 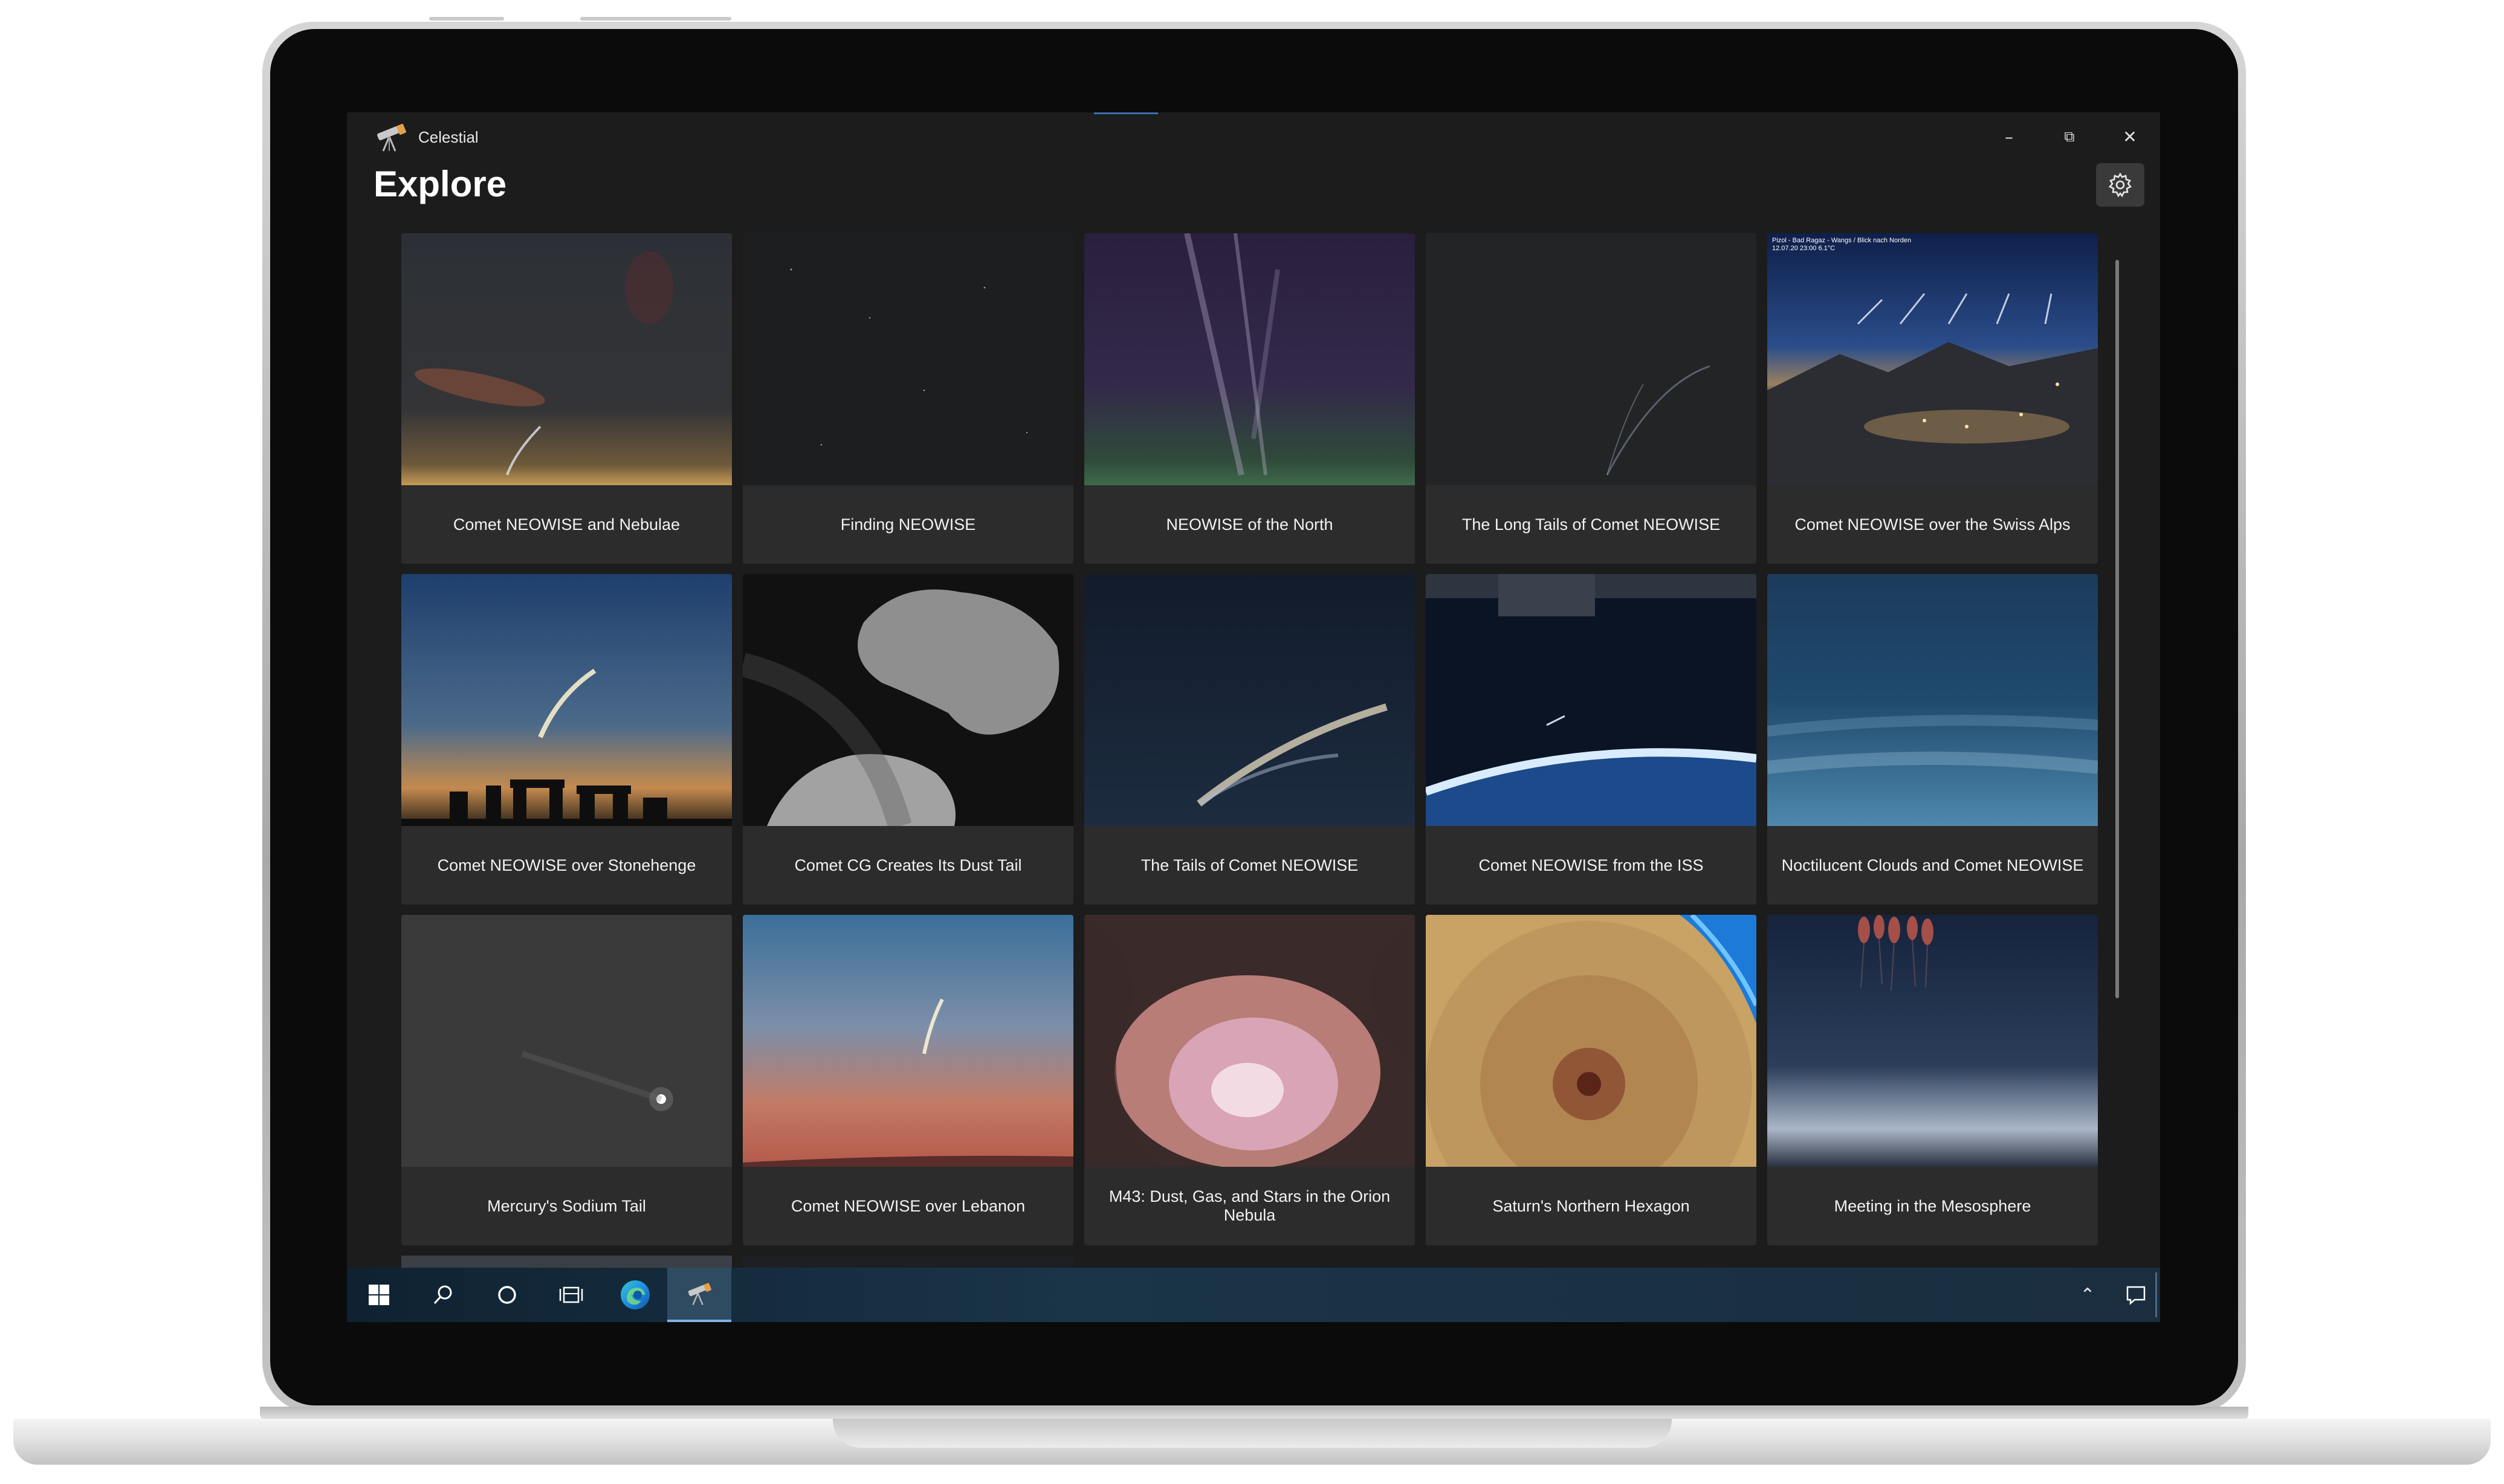 I want to click on minimize-icon: –, so click(x=2009, y=136).